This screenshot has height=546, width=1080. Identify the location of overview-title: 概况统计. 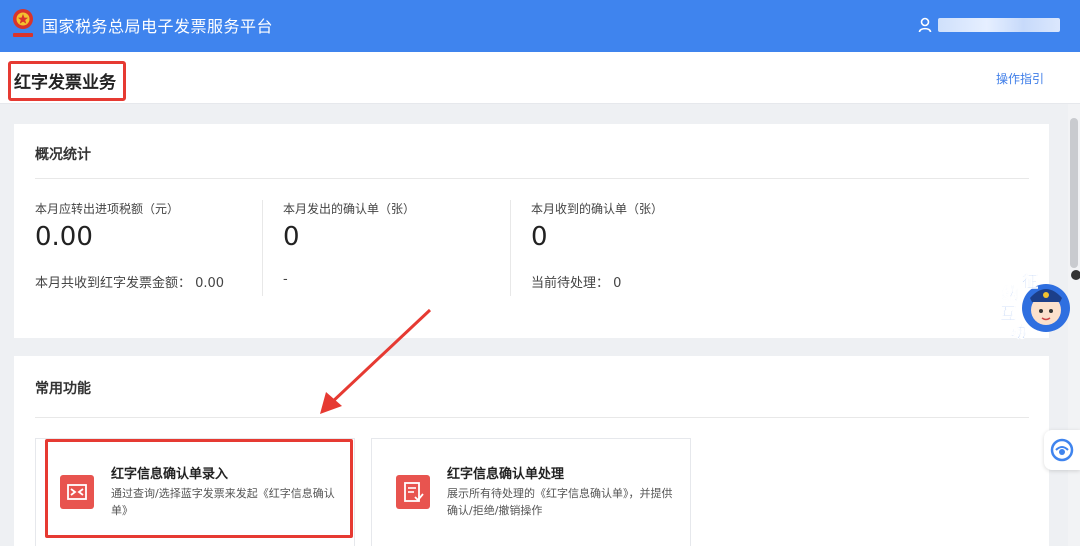
(63, 155).